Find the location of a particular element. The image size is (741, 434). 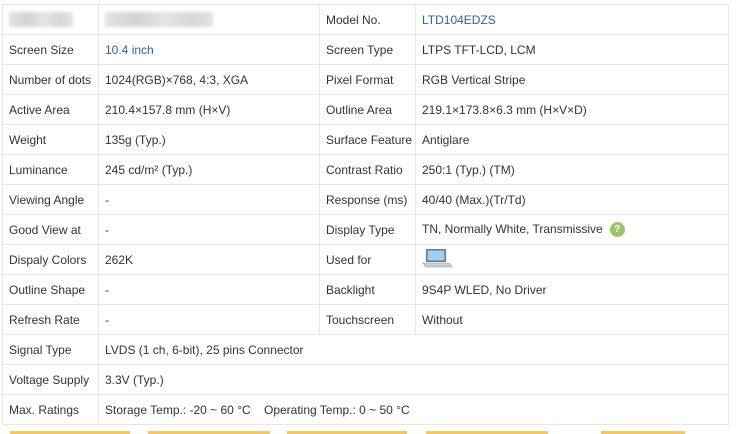

spec-label: Outline Shape is located at coordinates (50, 289).